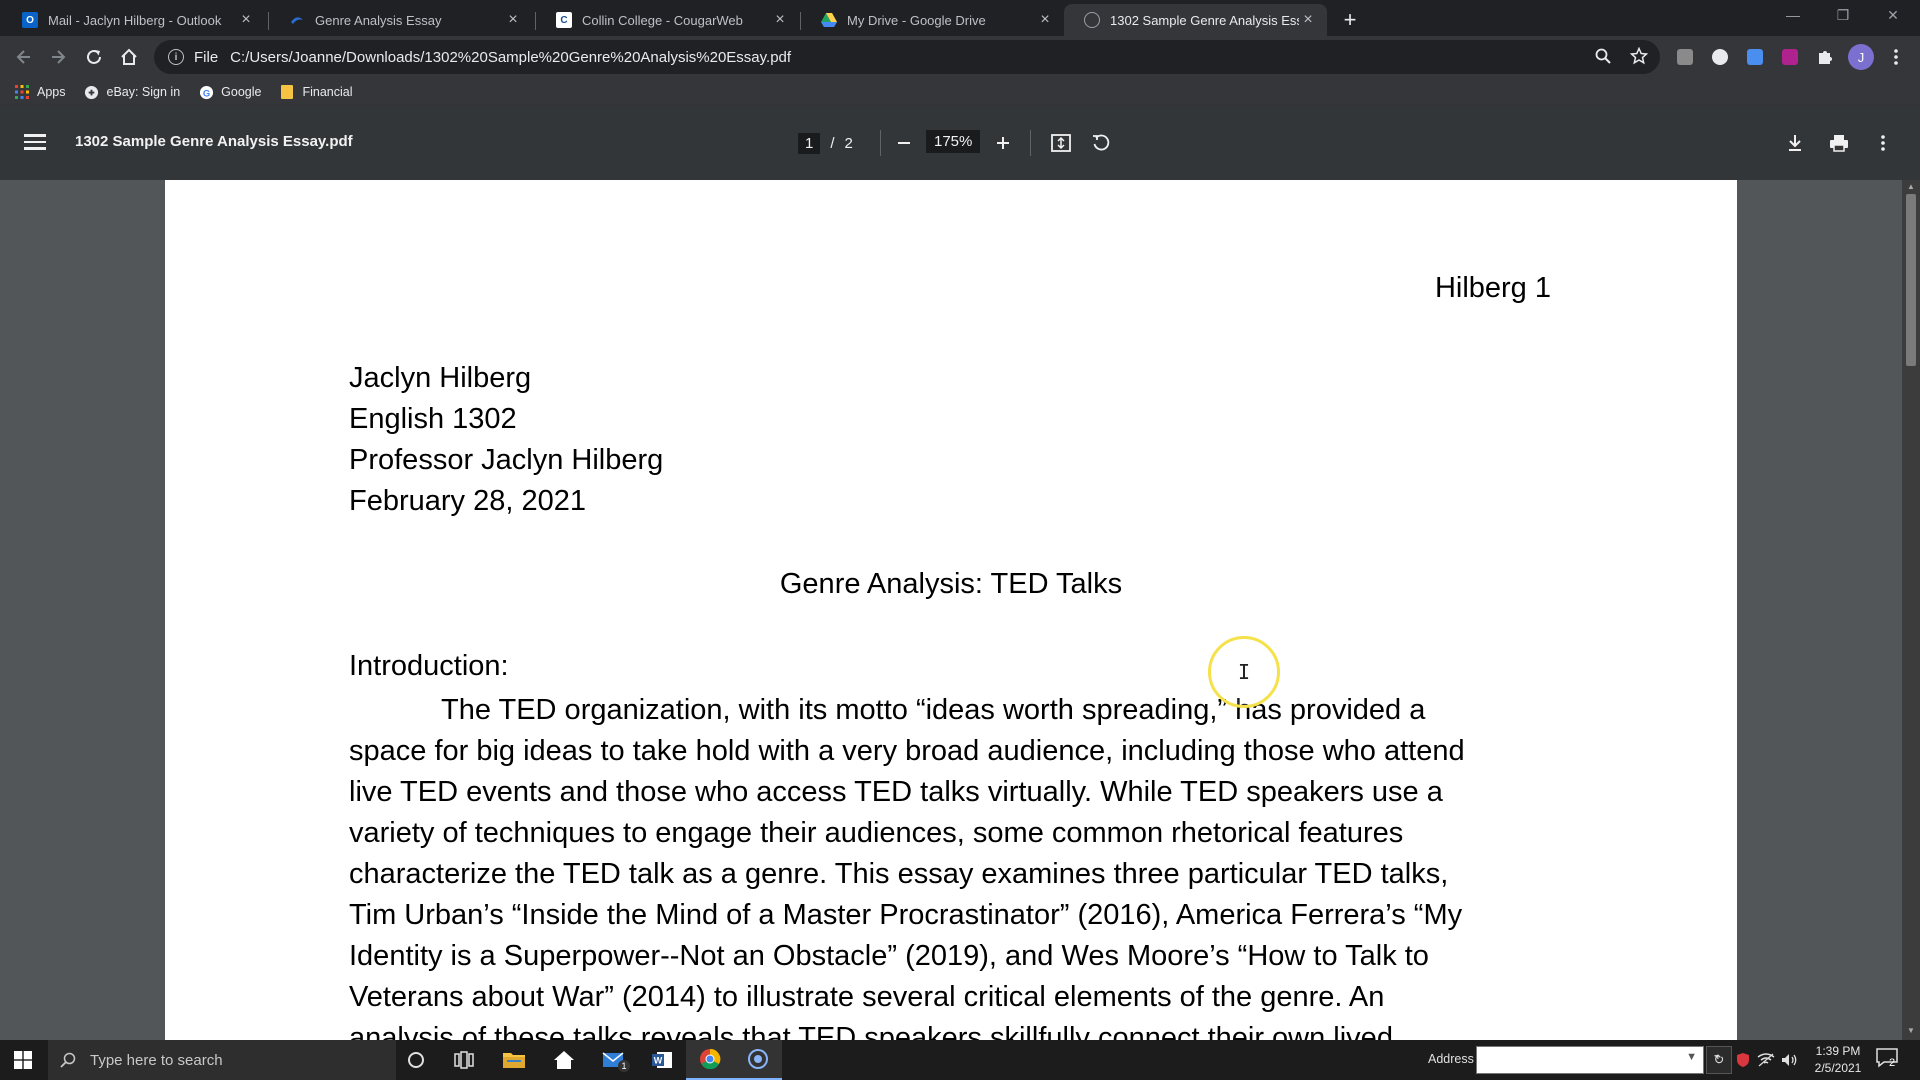 The height and width of the screenshot is (1080, 1920). I want to click on address-toolbar-input: ▼, so click(1590, 1060).